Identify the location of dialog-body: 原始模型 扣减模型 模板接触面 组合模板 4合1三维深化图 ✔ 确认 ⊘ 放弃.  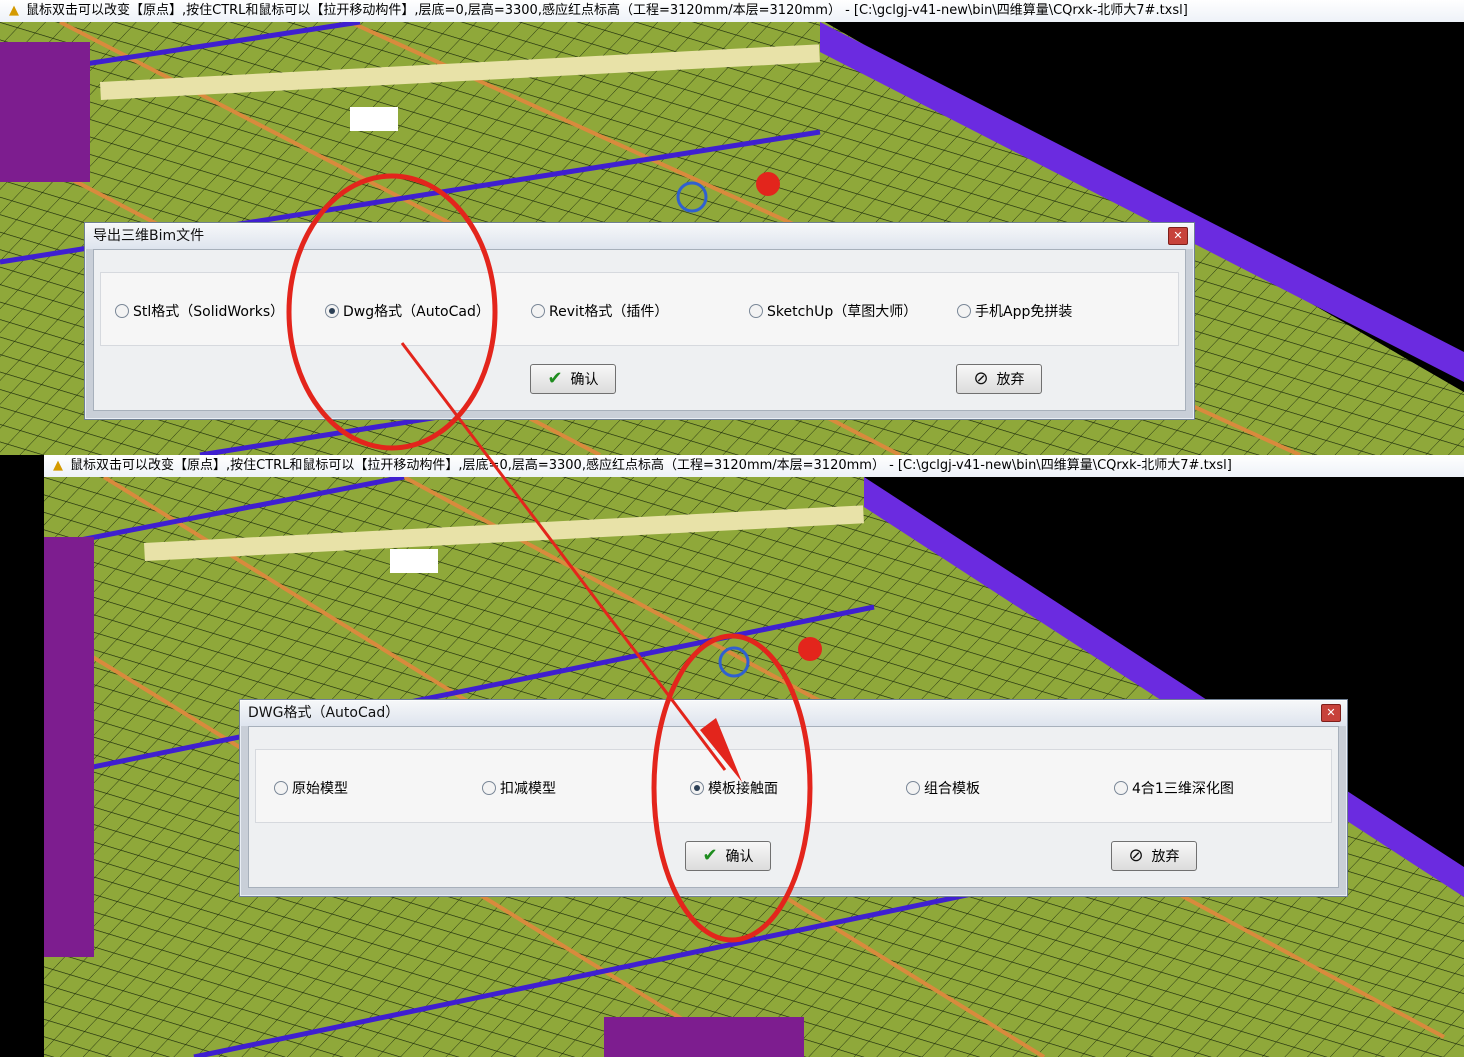
(793, 807).